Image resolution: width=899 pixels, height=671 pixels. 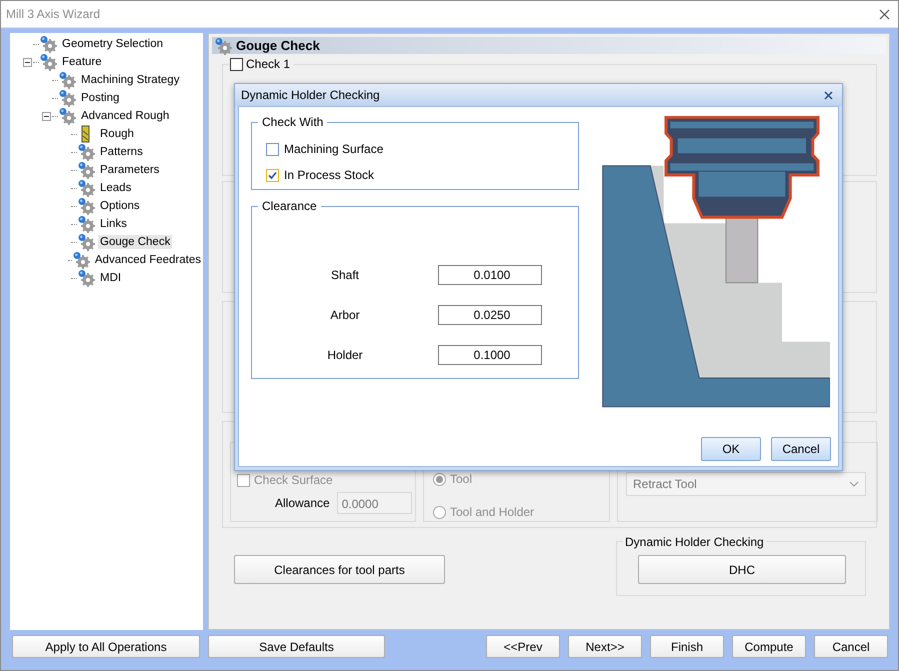 I want to click on tree-item: Patterns, so click(x=121, y=152).